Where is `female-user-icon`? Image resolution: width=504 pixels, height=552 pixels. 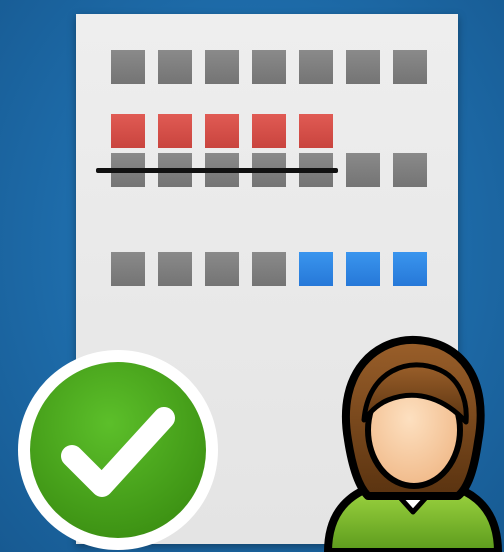
female-user-icon is located at coordinates (413, 443).